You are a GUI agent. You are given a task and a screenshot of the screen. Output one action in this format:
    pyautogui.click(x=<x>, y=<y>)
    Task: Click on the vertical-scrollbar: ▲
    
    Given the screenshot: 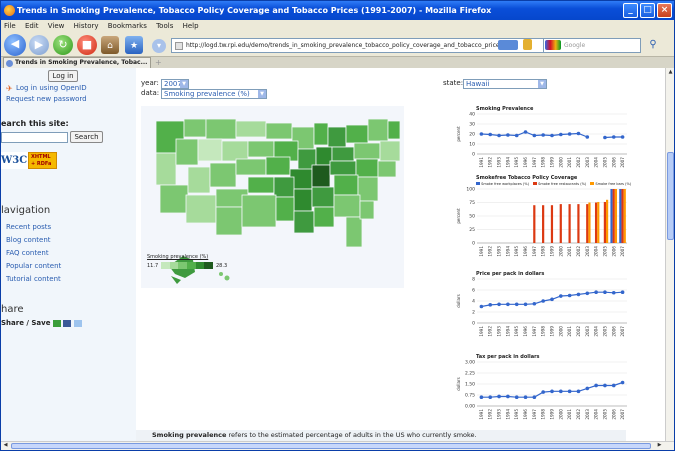 What is the action you would take?
    pyautogui.click(x=669, y=254)
    